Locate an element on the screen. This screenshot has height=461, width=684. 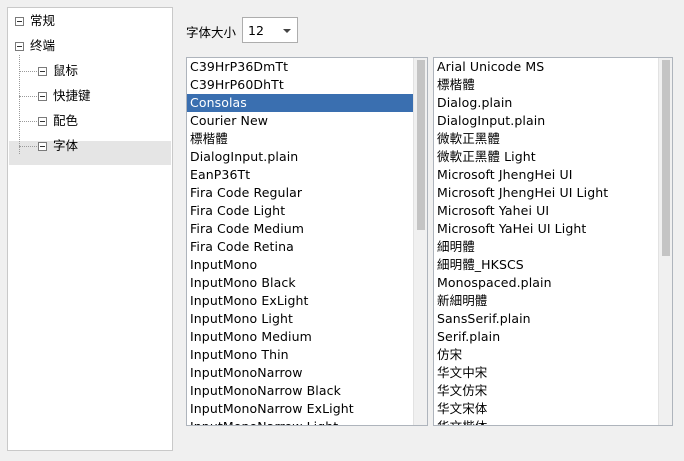
tree-item-label: 终端 is located at coordinates (42, 46).